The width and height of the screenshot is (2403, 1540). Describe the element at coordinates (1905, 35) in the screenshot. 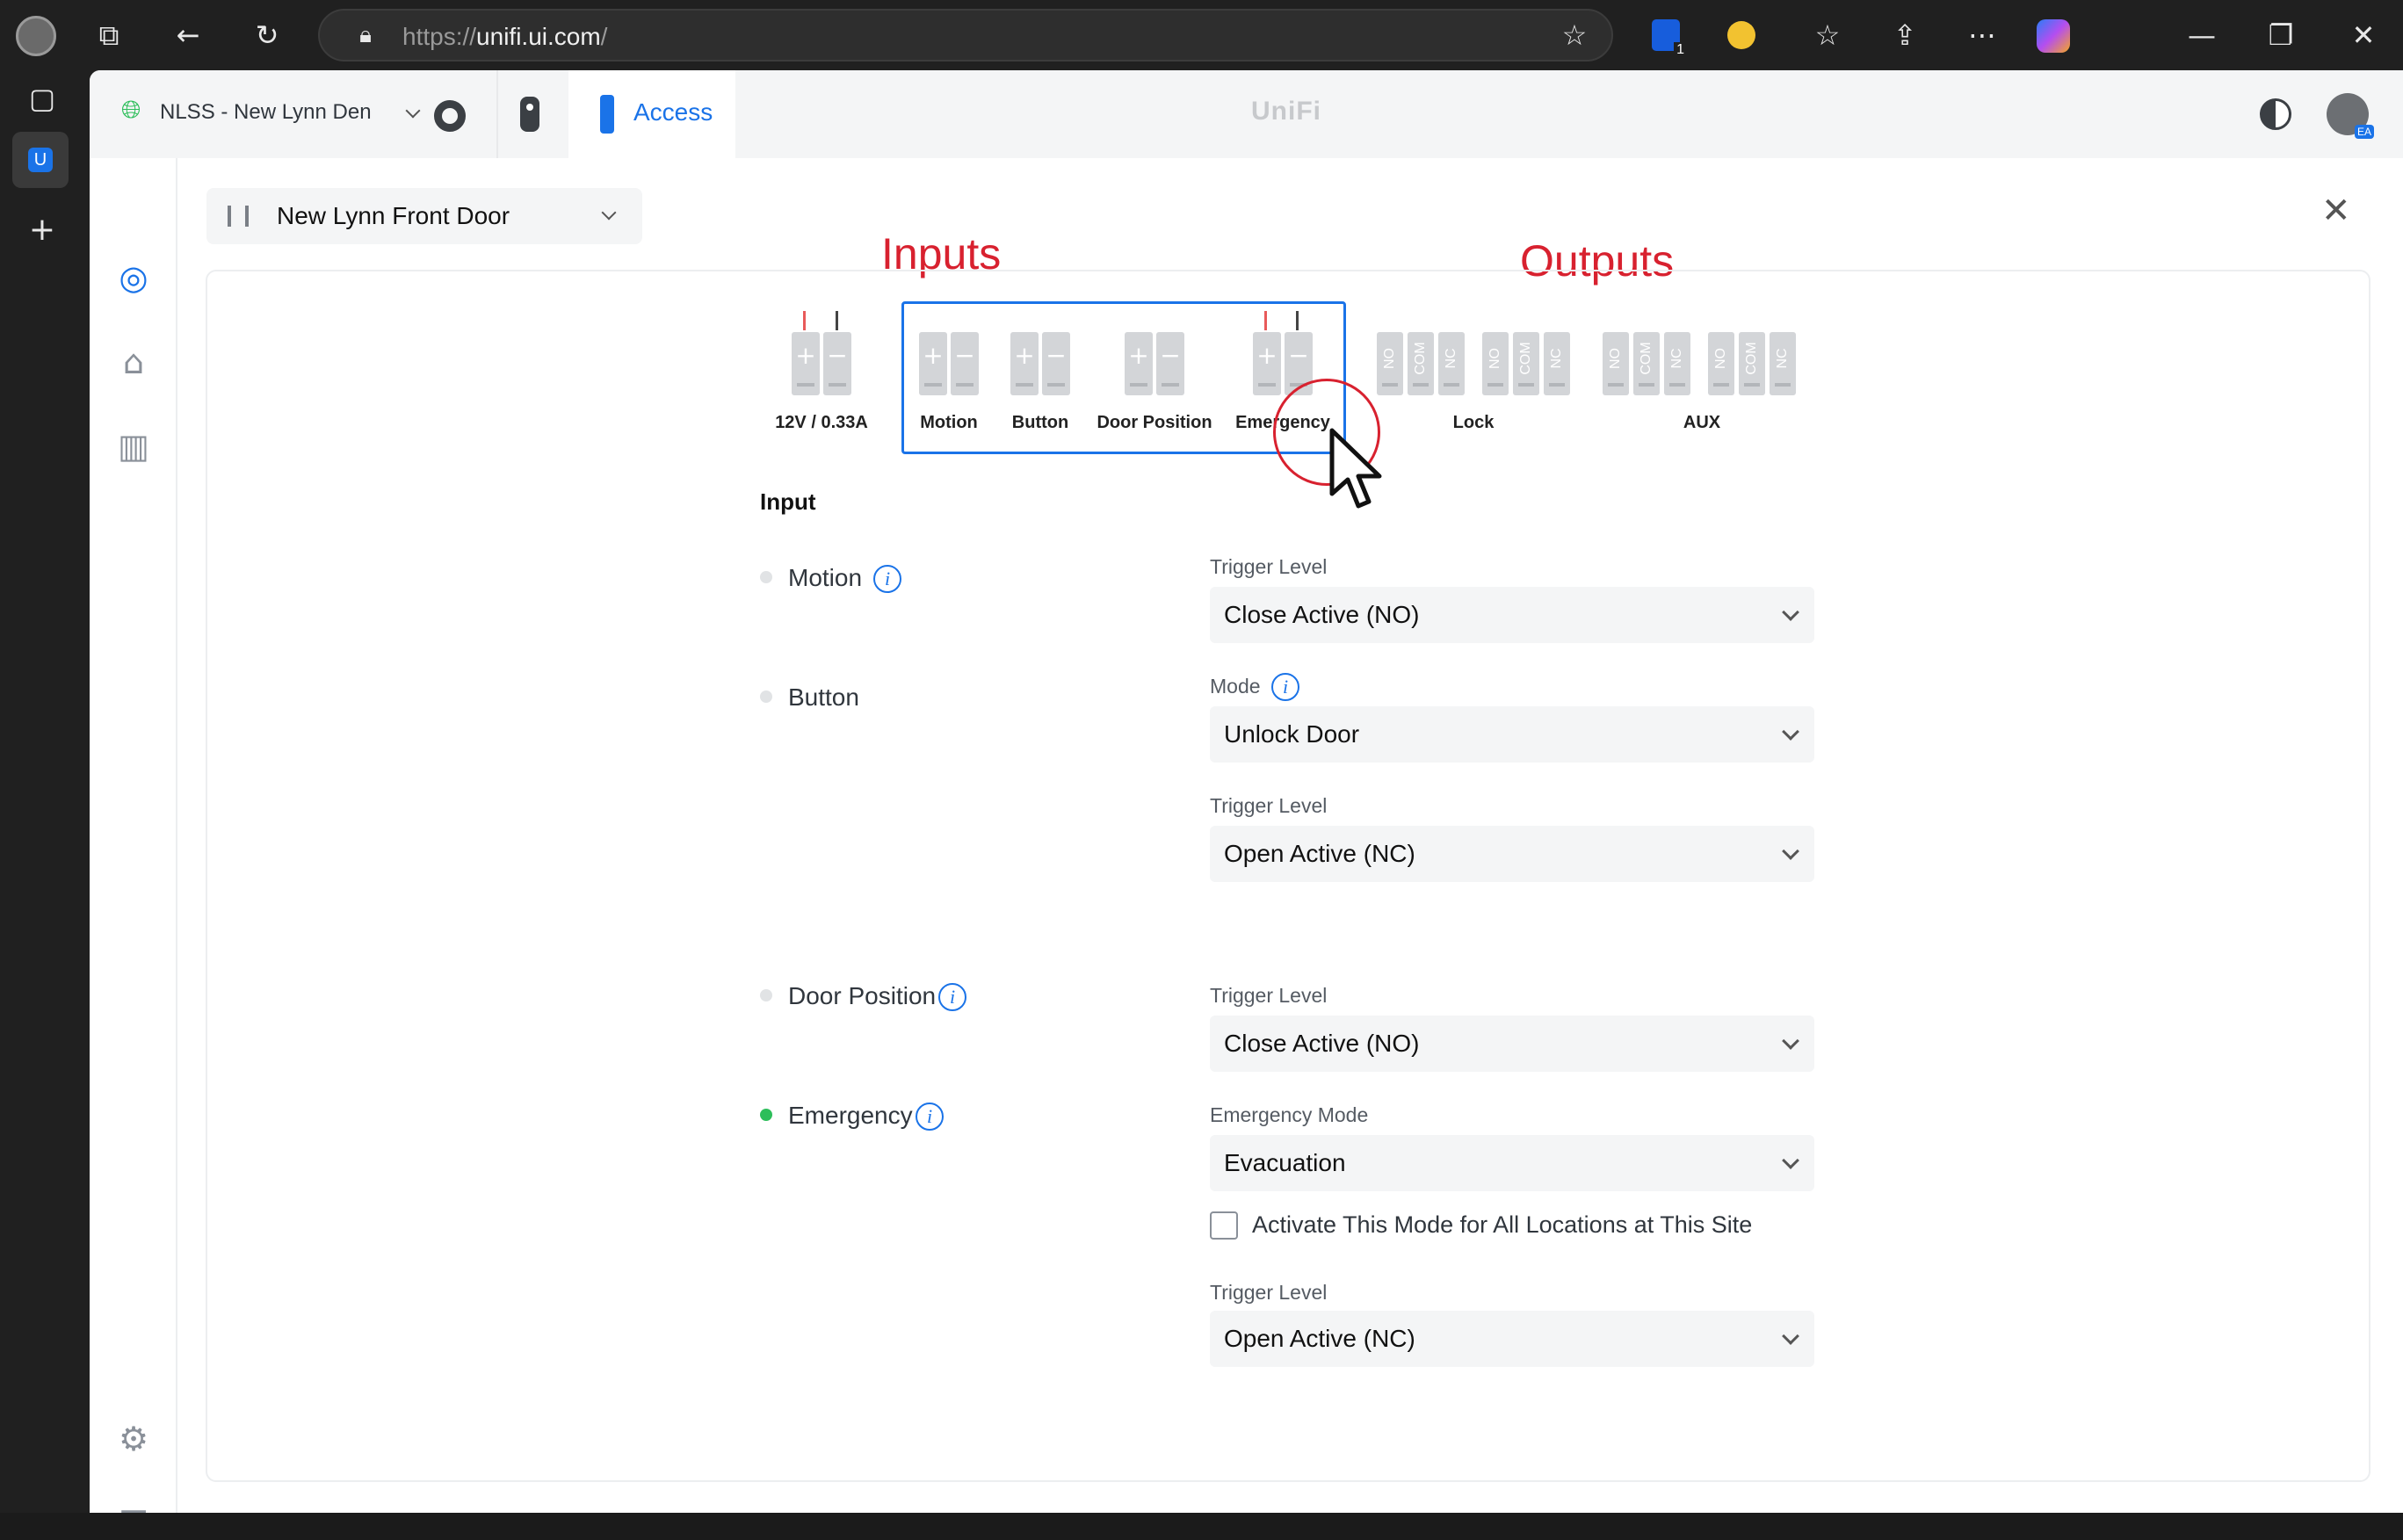

I see `share-icon: ⇪` at that location.